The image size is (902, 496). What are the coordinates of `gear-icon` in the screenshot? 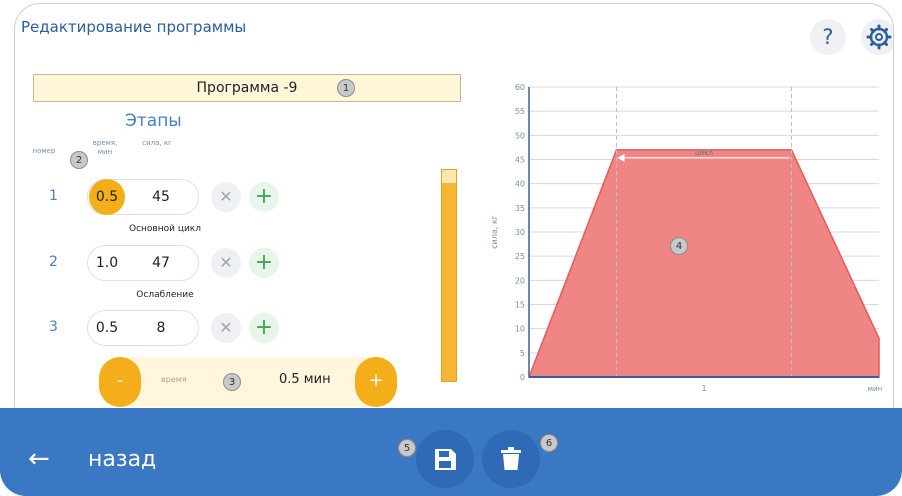 It's located at (879, 37).